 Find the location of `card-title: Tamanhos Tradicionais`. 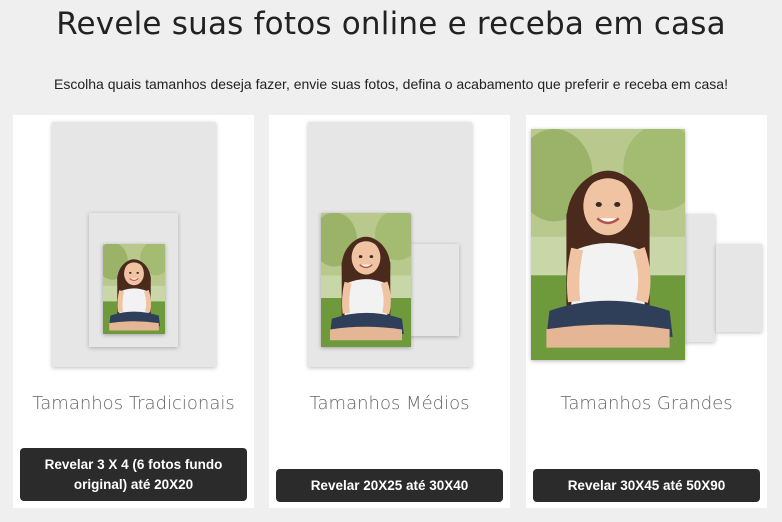

card-title: Tamanhos Tradicionais is located at coordinates (133, 403).